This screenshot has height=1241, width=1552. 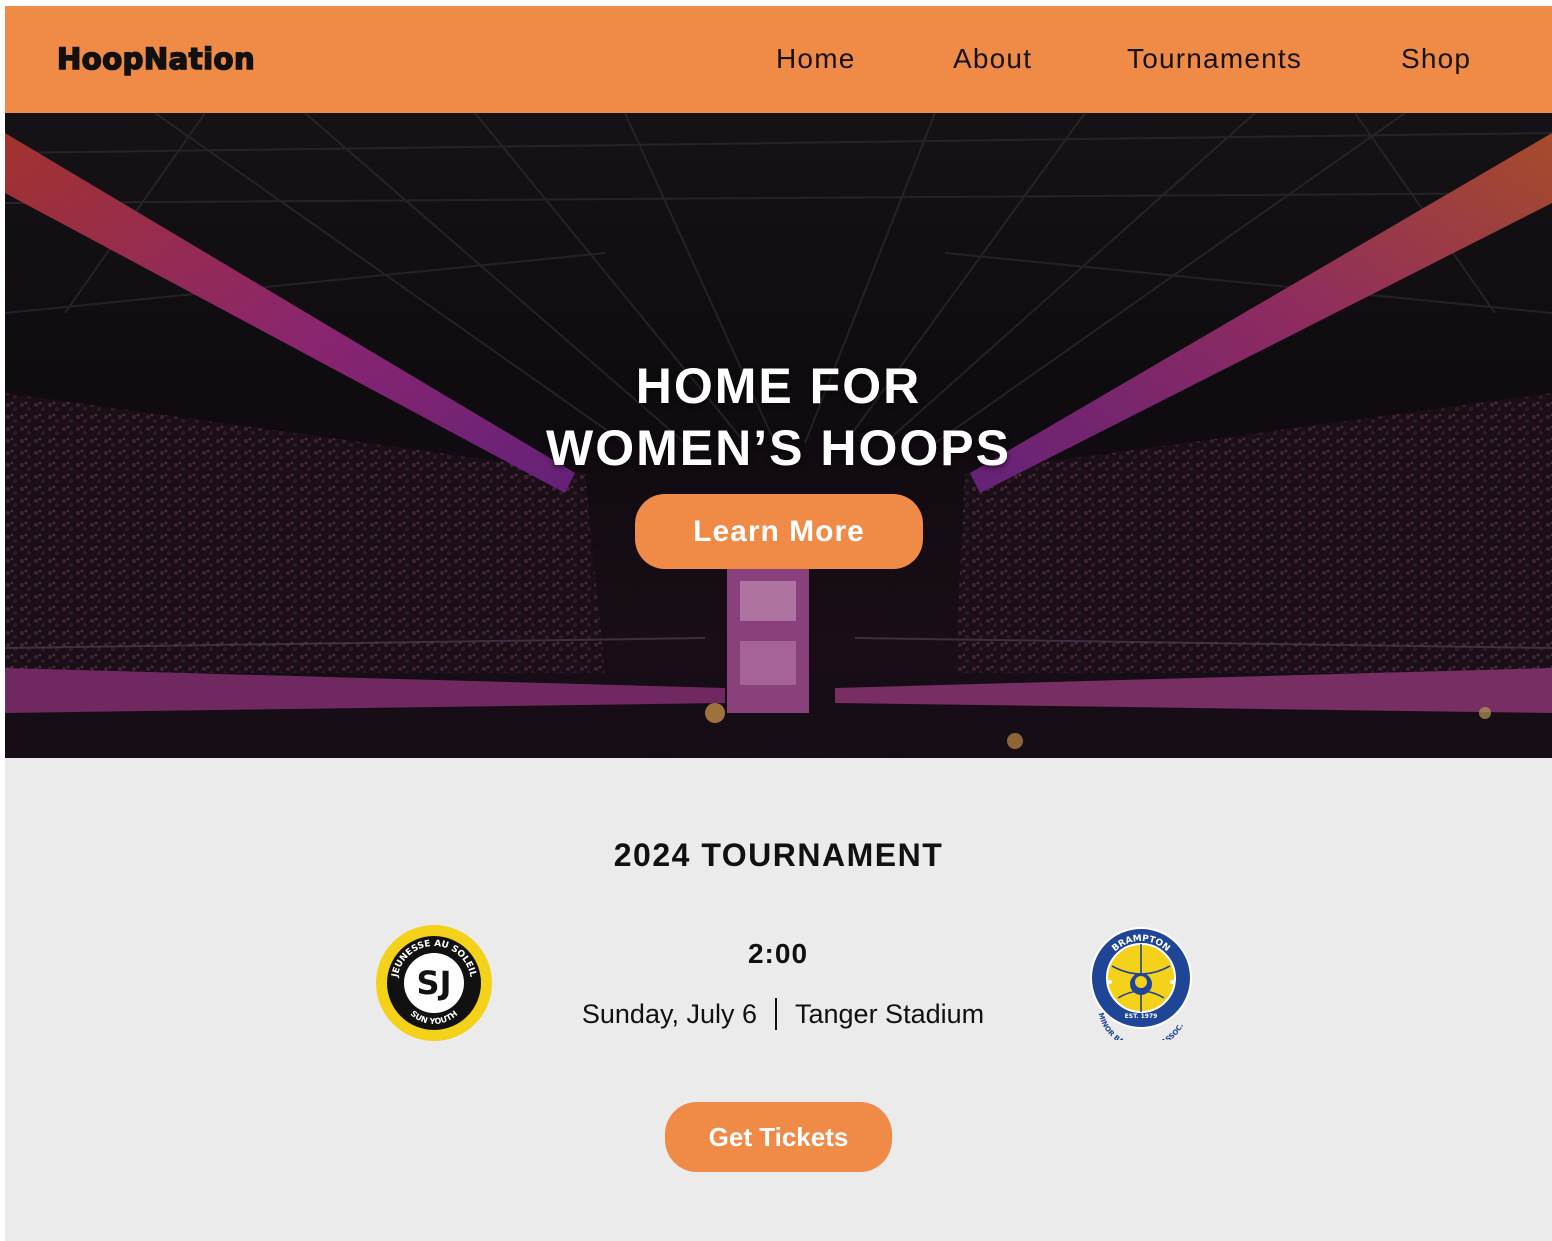 What do you see at coordinates (778, 1137) in the screenshot?
I see `get-tickets-button: Get Tickets` at bounding box center [778, 1137].